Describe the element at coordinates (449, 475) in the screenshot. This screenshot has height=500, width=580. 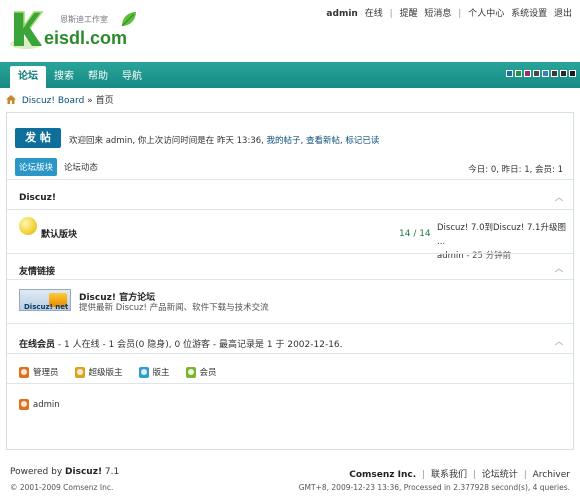
I see `contact-link: 联系我们` at that location.